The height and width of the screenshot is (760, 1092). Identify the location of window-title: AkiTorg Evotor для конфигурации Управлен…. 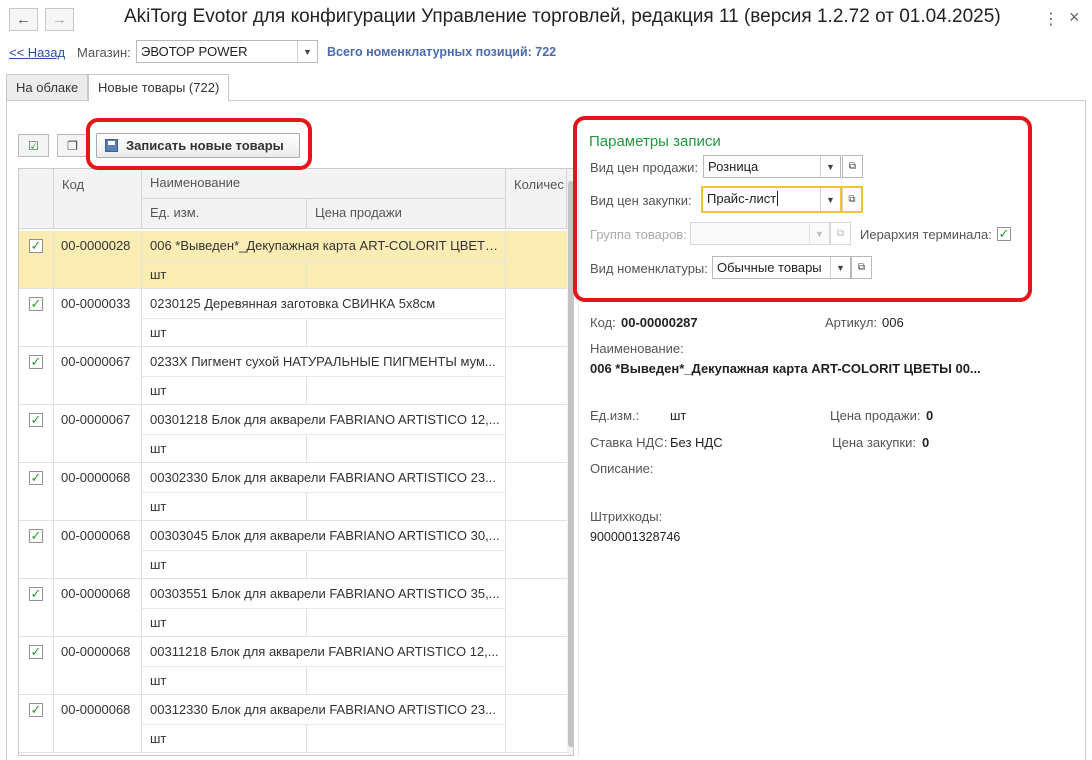
(562, 16).